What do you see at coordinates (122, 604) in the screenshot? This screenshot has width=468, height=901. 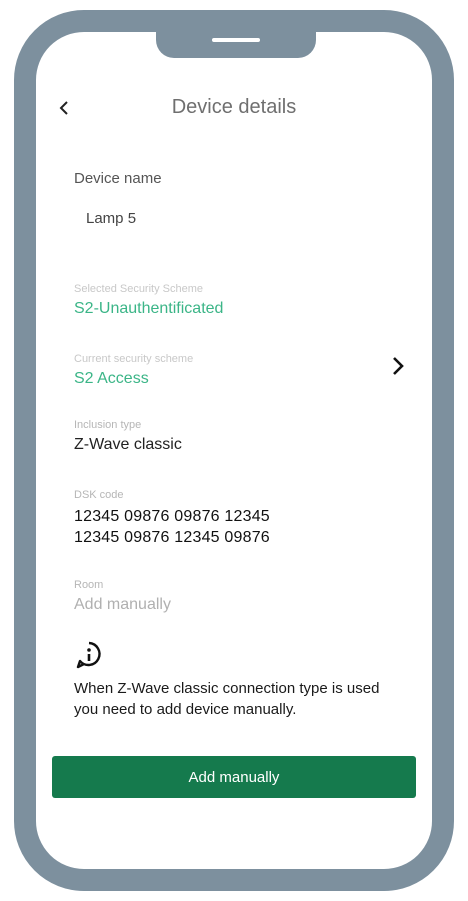 I see `room-value: Add manually` at bounding box center [122, 604].